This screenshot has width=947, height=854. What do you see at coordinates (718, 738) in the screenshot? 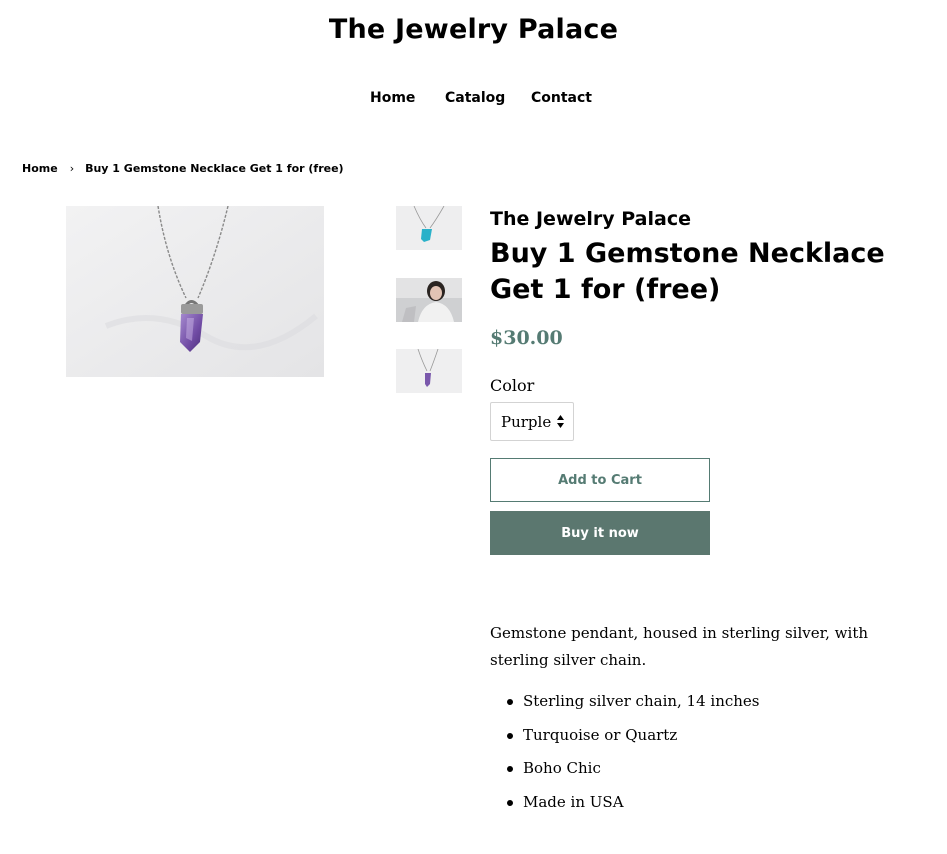
I see `list-item: Turquoise or Quartz` at bounding box center [718, 738].